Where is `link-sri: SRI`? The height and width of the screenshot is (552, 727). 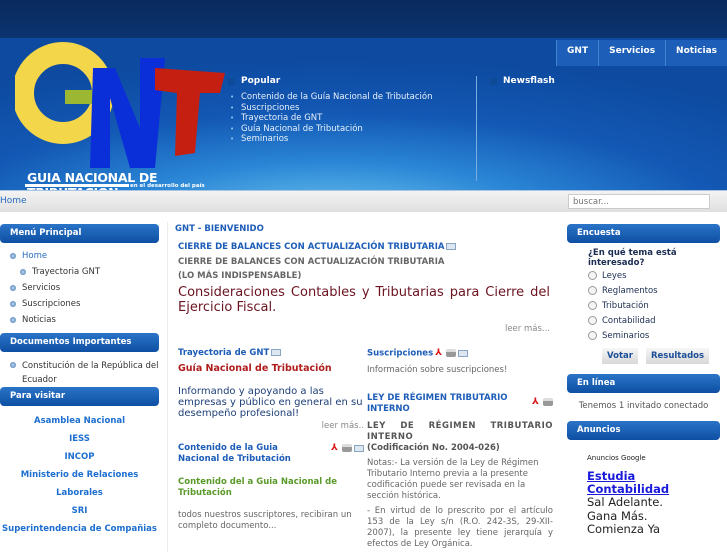
link-sri: SRI is located at coordinates (79, 511).